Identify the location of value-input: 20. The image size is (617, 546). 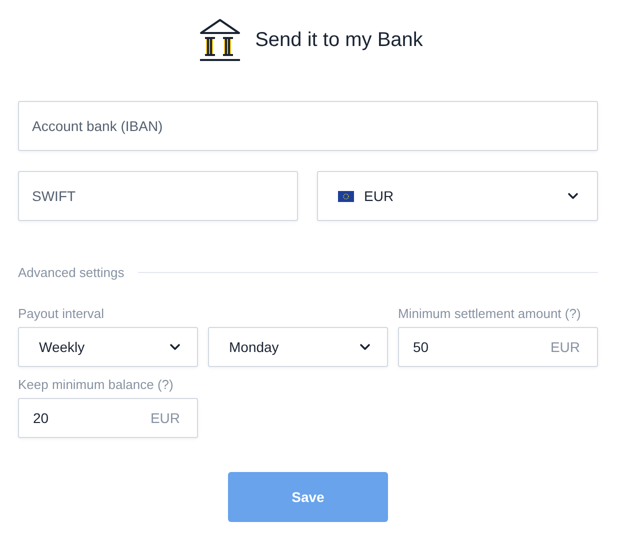
(85, 418).